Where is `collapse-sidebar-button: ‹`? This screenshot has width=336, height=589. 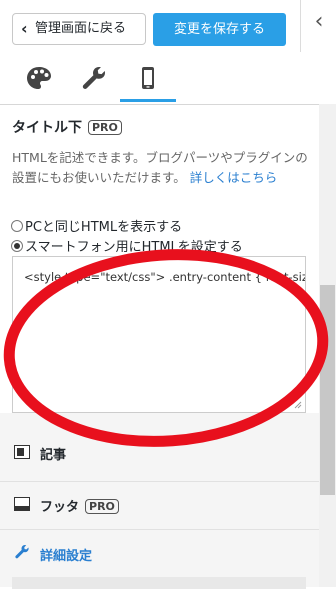
collapse-sidebar-button: ‹ is located at coordinates (318, 26).